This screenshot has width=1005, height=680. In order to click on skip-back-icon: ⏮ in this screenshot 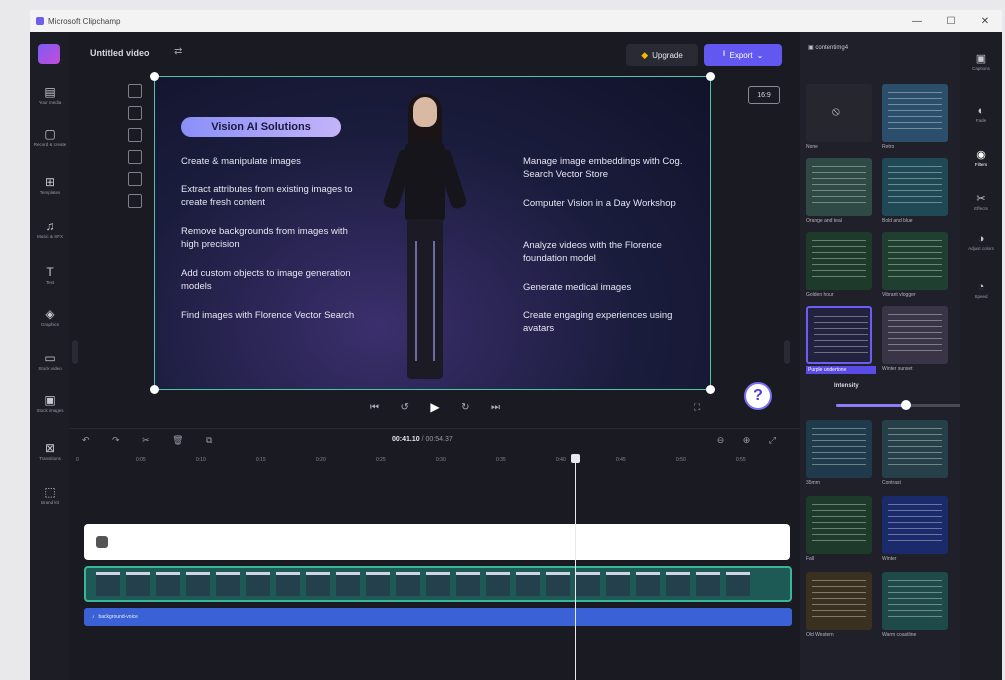, I will do `click(374, 407)`.